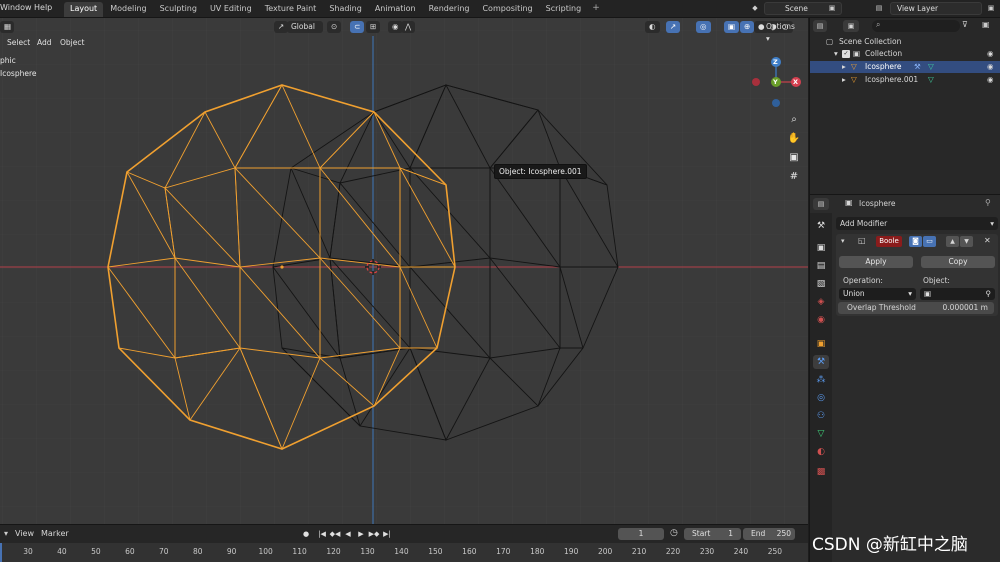 The image size is (1000, 562). Describe the element at coordinates (1, 552) in the screenshot. I see `playhead` at that location.